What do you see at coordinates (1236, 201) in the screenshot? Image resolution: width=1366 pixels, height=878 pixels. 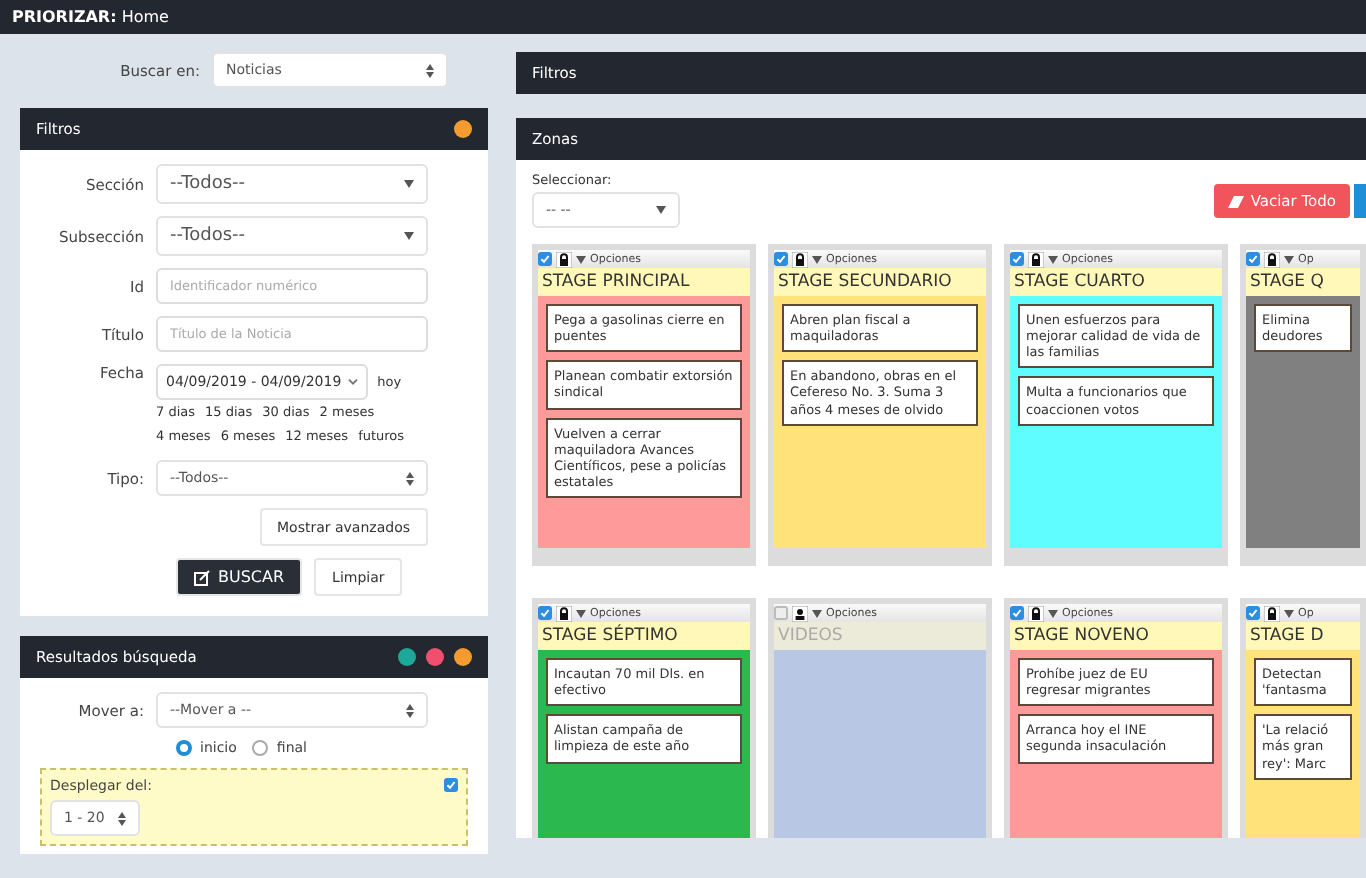 I see `eraser-icon` at bounding box center [1236, 201].